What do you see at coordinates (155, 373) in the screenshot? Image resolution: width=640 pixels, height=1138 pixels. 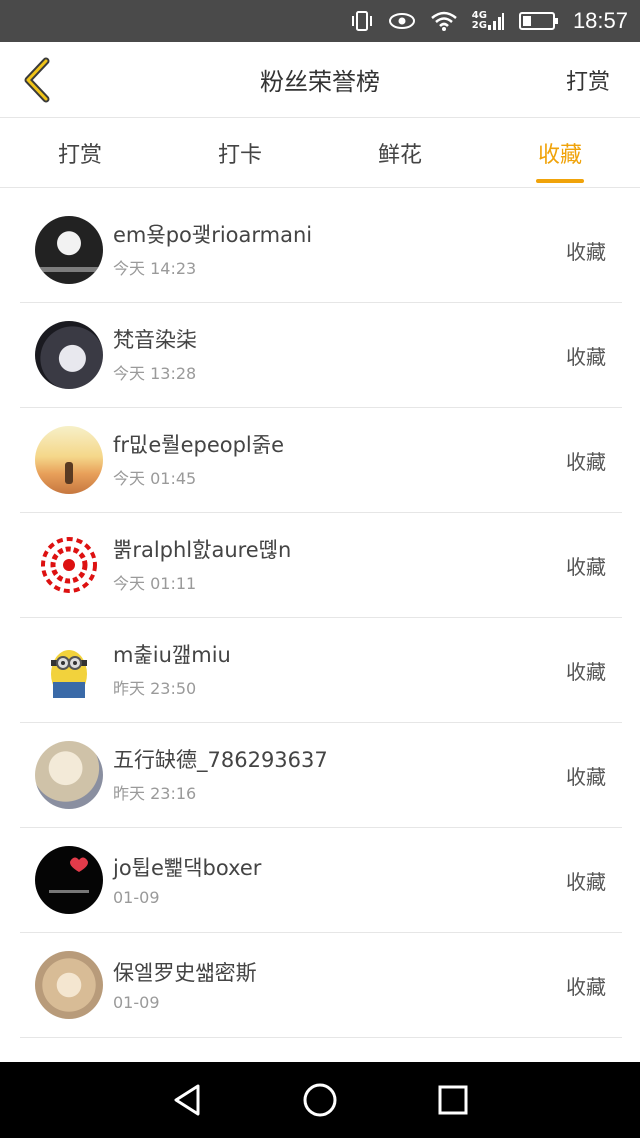 I see `timestamp: 今天 13:28` at bounding box center [155, 373].